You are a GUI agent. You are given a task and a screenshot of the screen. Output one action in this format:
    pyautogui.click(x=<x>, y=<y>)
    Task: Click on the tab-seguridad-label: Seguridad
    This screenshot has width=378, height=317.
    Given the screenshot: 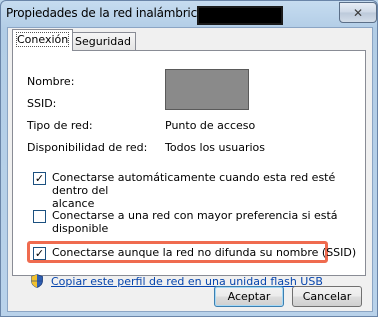 What is the action you would take?
    pyautogui.click(x=103, y=41)
    